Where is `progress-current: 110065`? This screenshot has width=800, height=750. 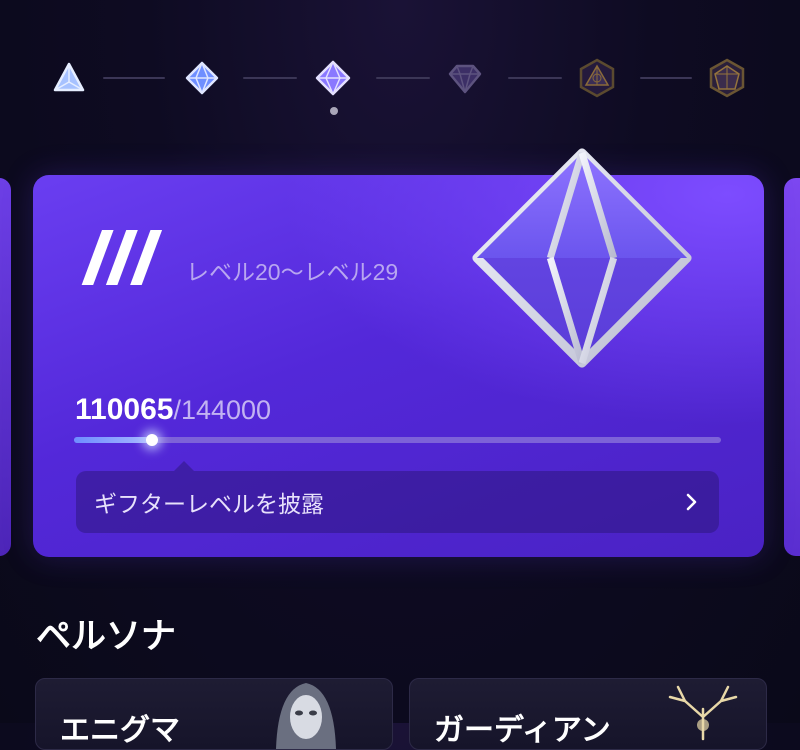 progress-current: 110065 is located at coordinates (124, 409).